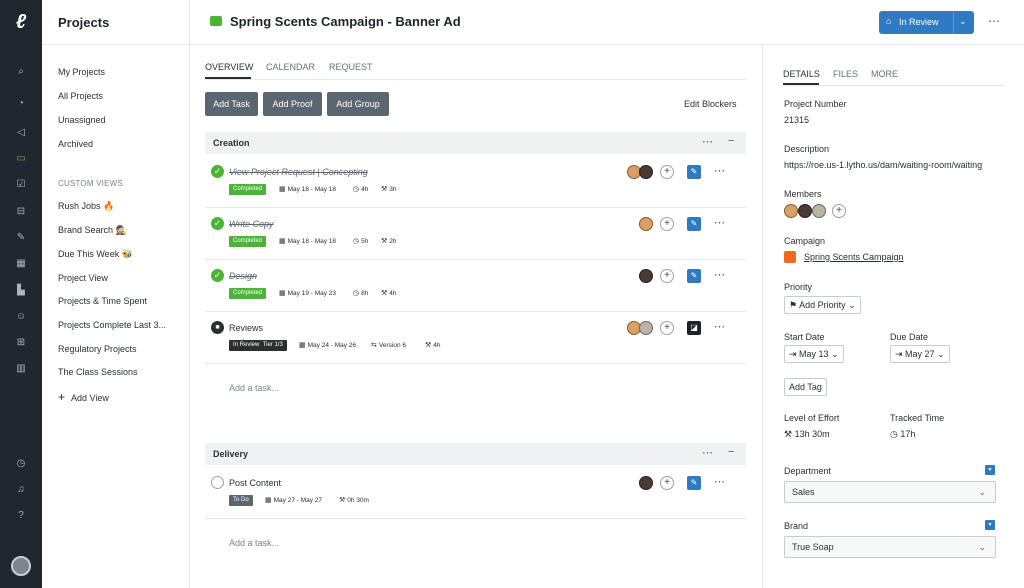 The width and height of the screenshot is (1024, 588). Describe the element at coordinates (694, 328) in the screenshot. I see `proof-icon: ◪` at that location.